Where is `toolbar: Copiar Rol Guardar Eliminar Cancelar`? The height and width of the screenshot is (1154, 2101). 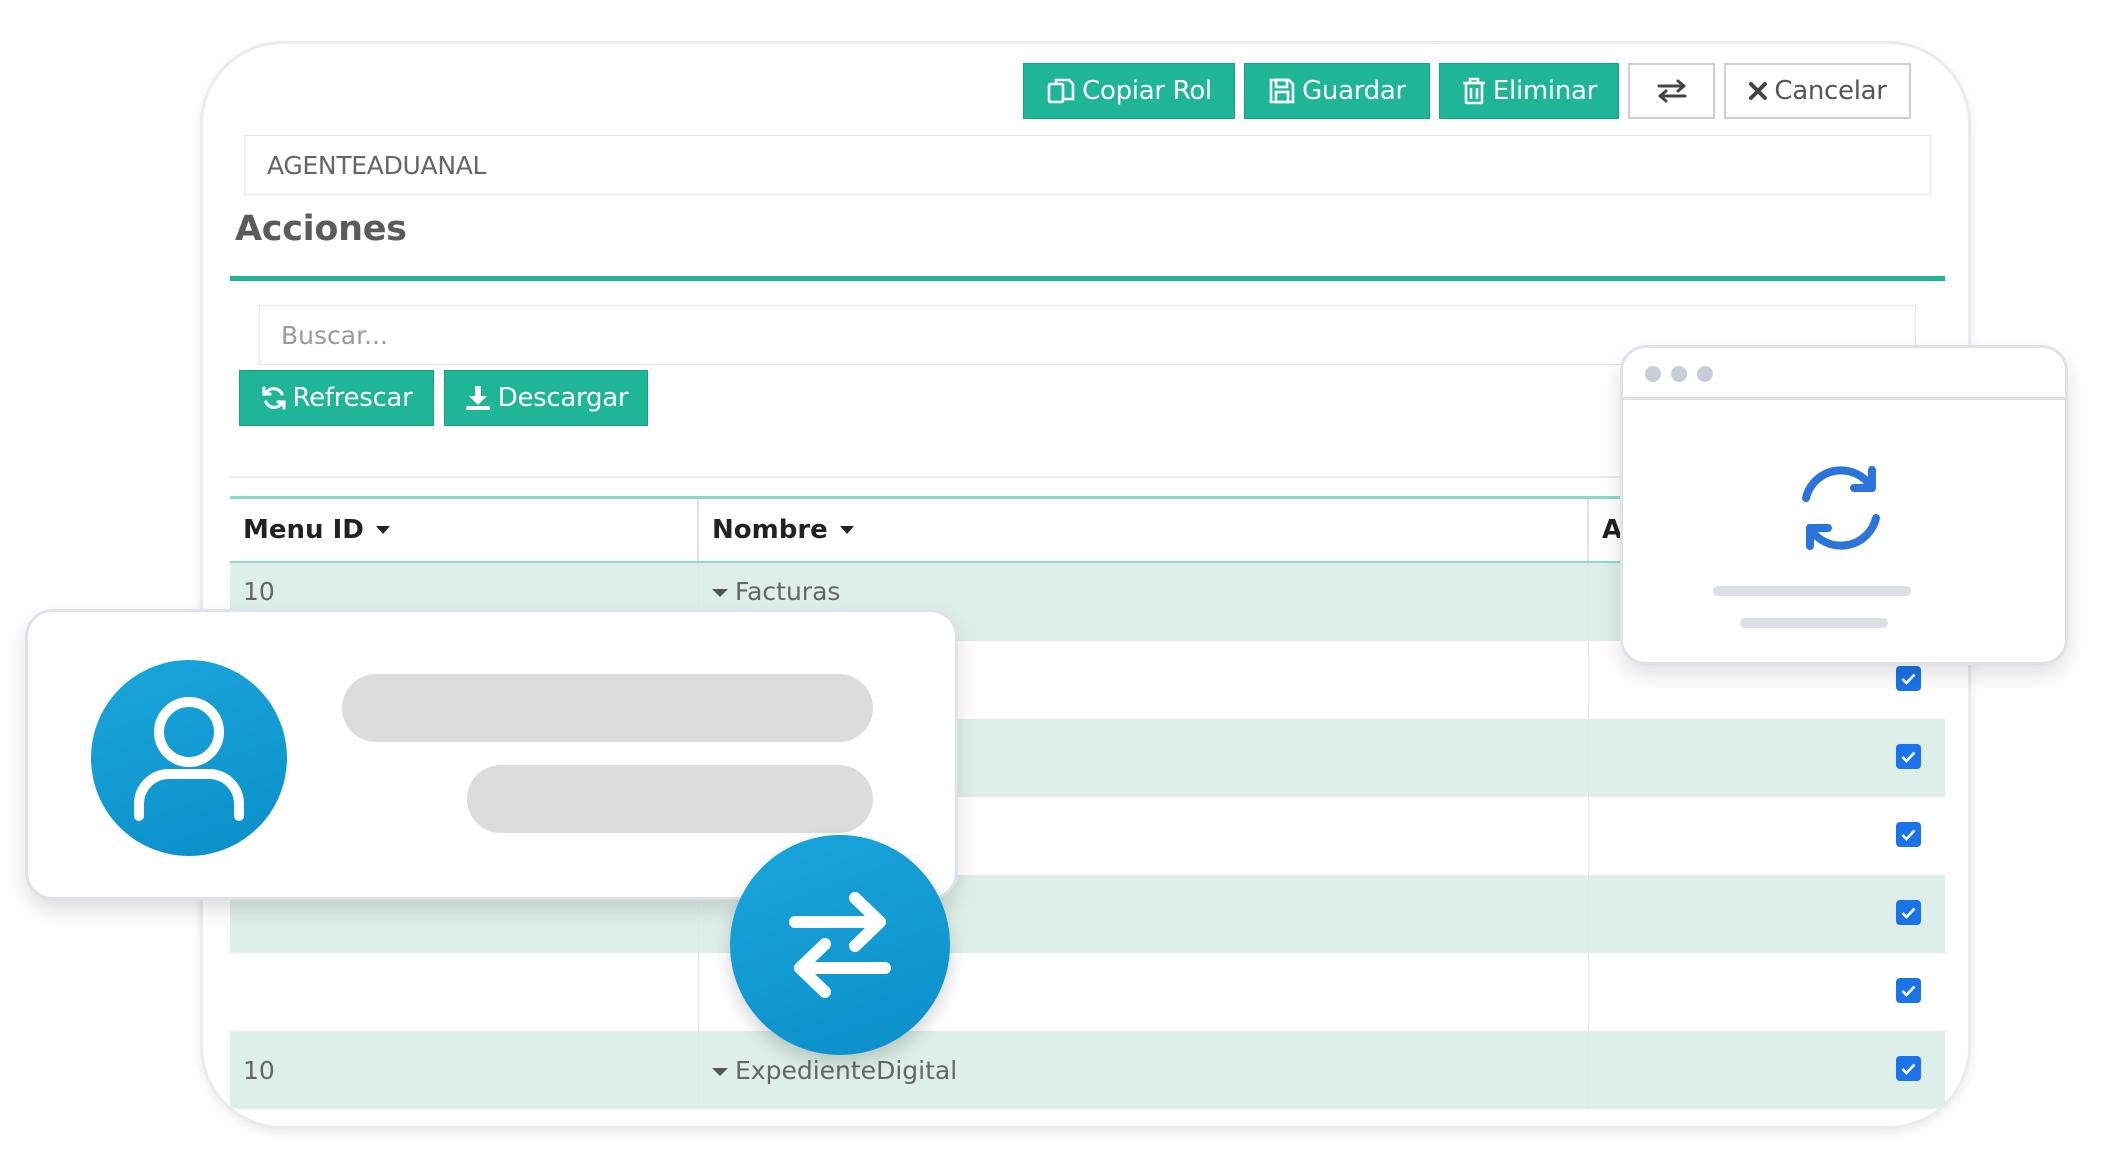 toolbar: Copiar Rol Guardar Eliminar Cancelar is located at coordinates (1467, 91).